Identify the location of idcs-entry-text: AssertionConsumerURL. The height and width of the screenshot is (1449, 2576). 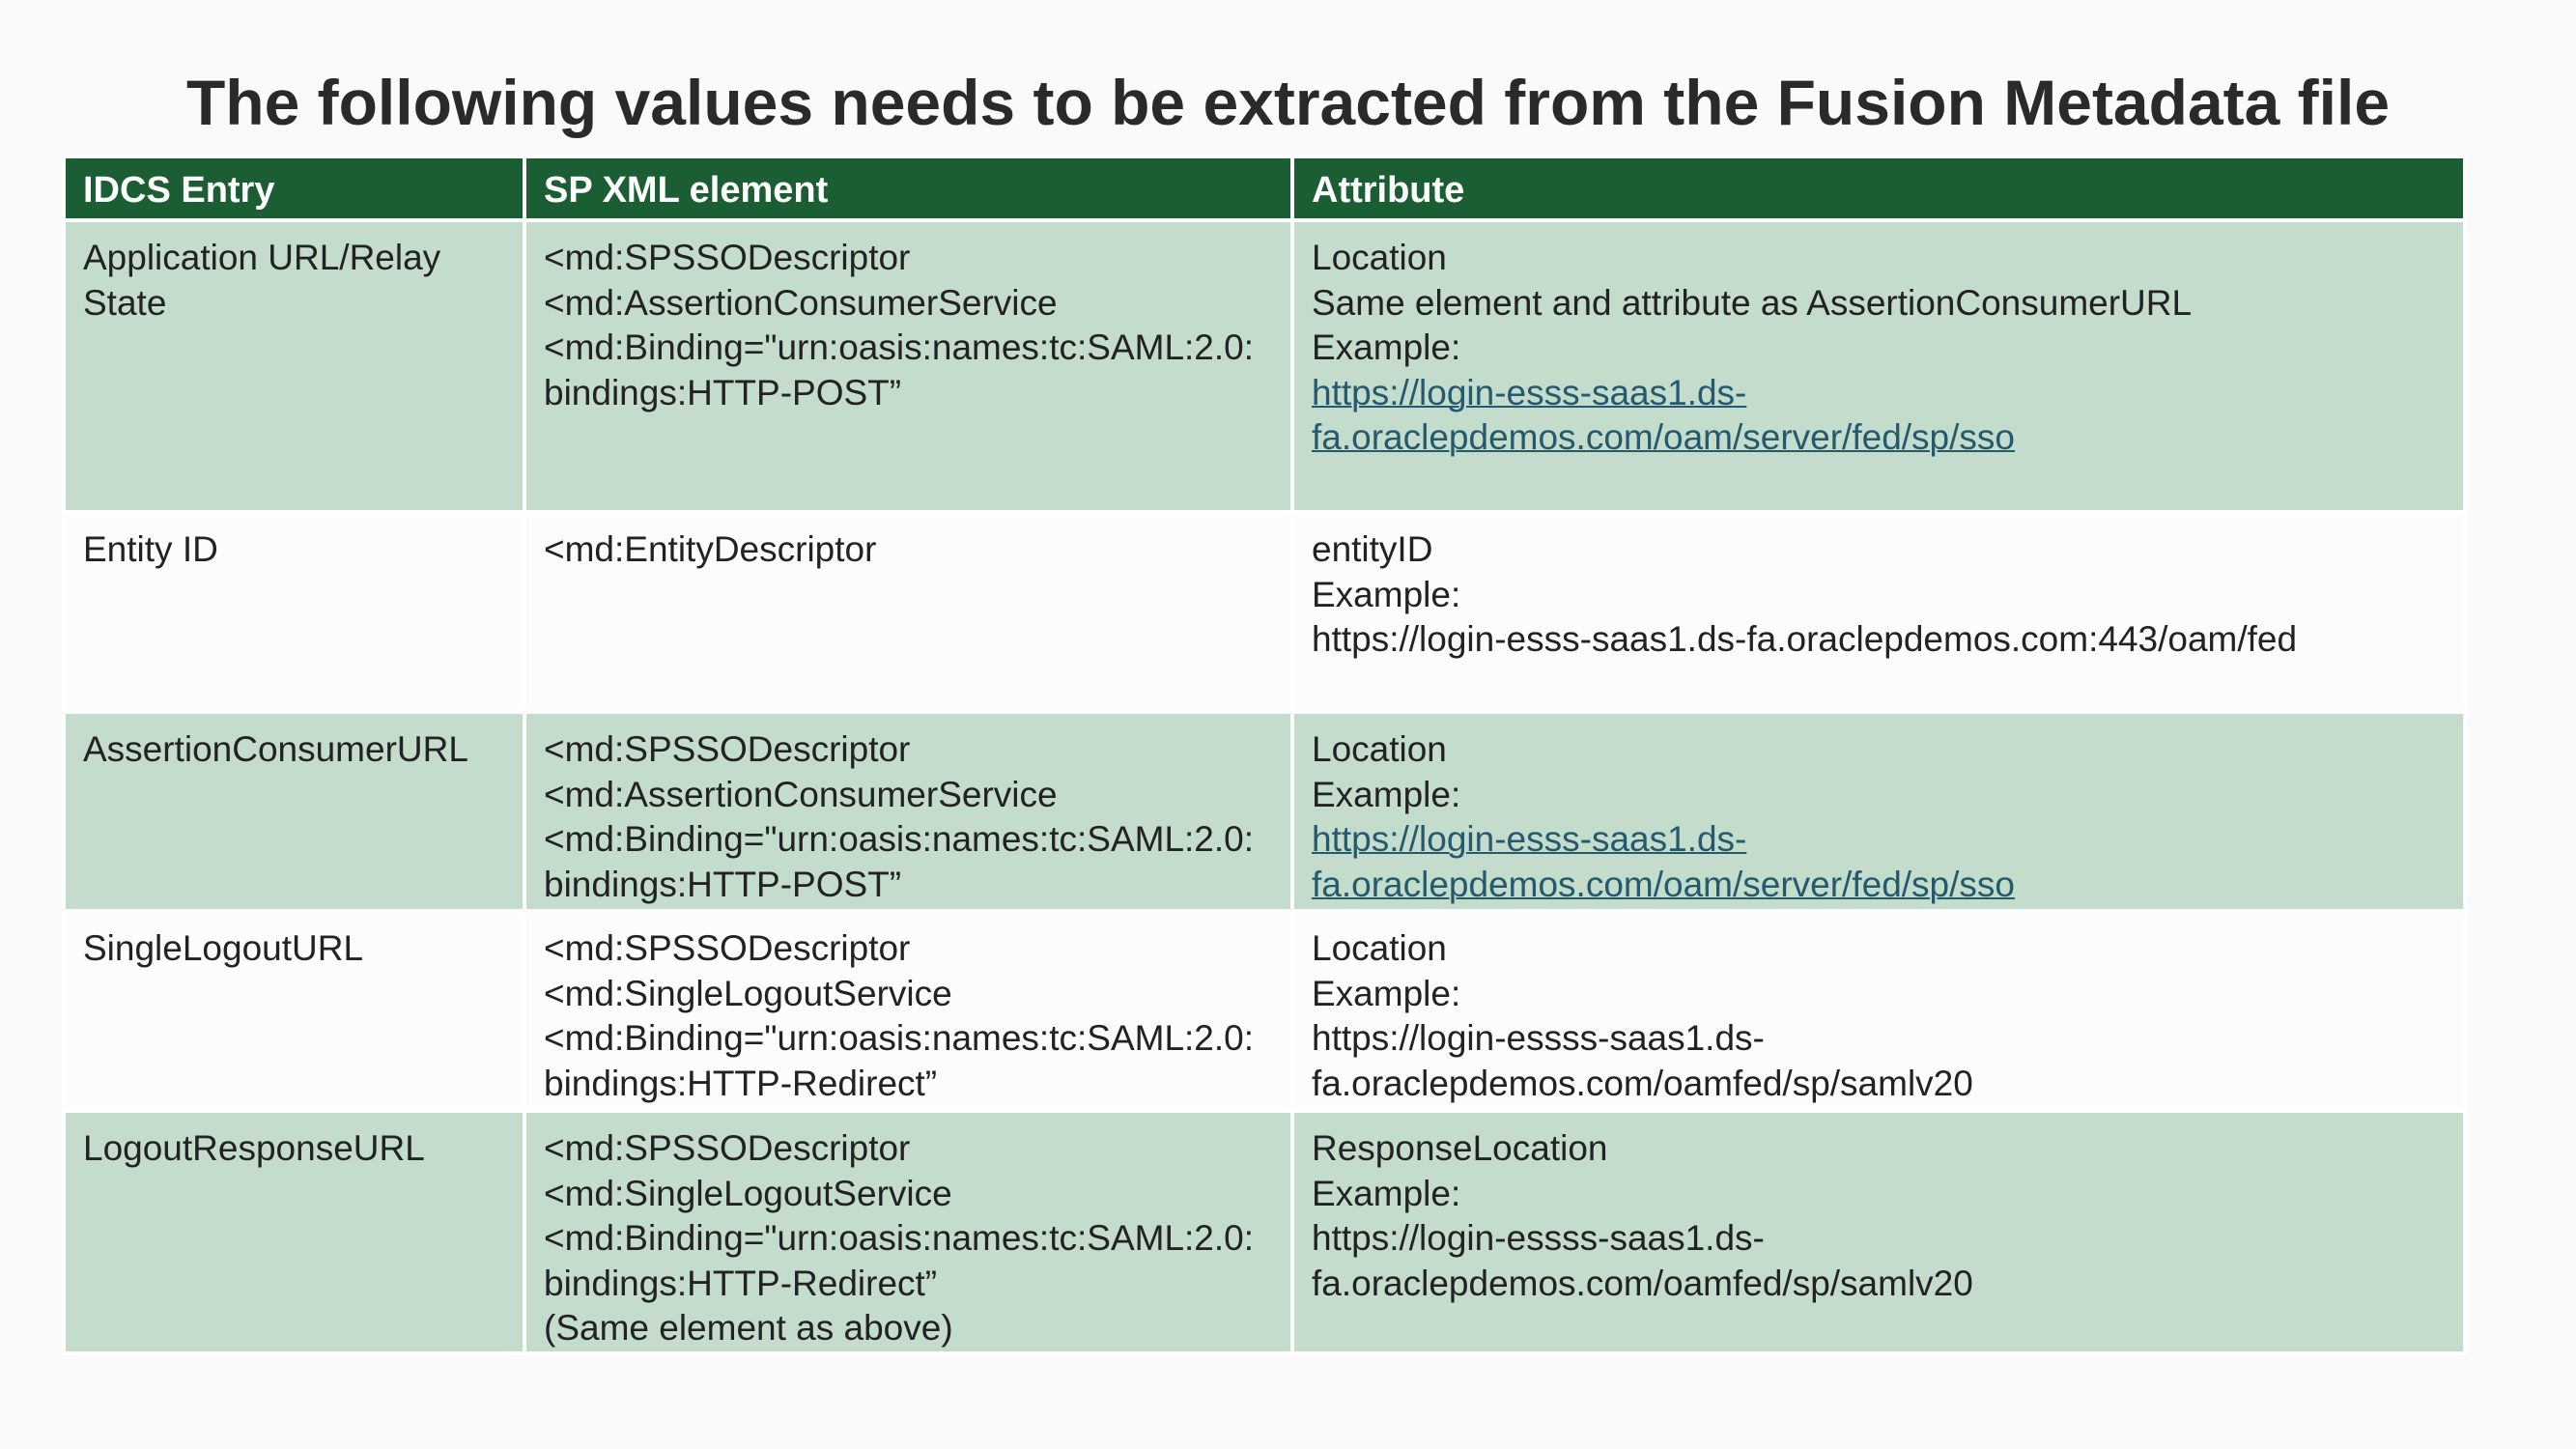
(275, 749).